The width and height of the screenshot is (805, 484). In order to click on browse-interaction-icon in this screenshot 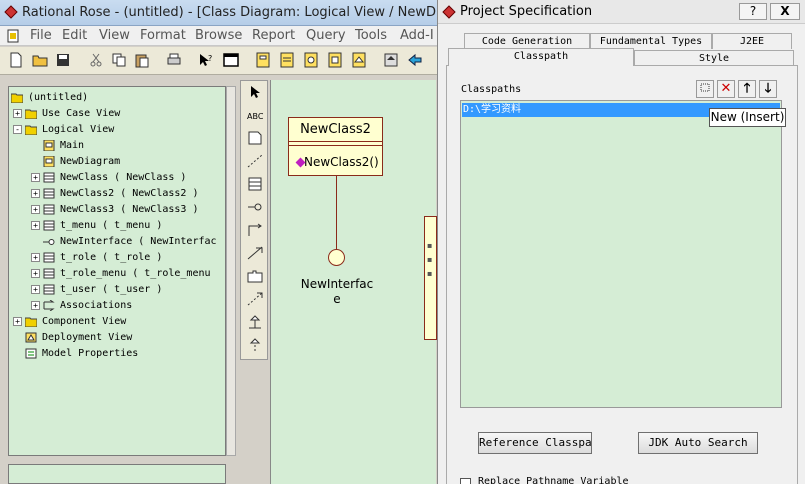, I will do `click(287, 60)`.